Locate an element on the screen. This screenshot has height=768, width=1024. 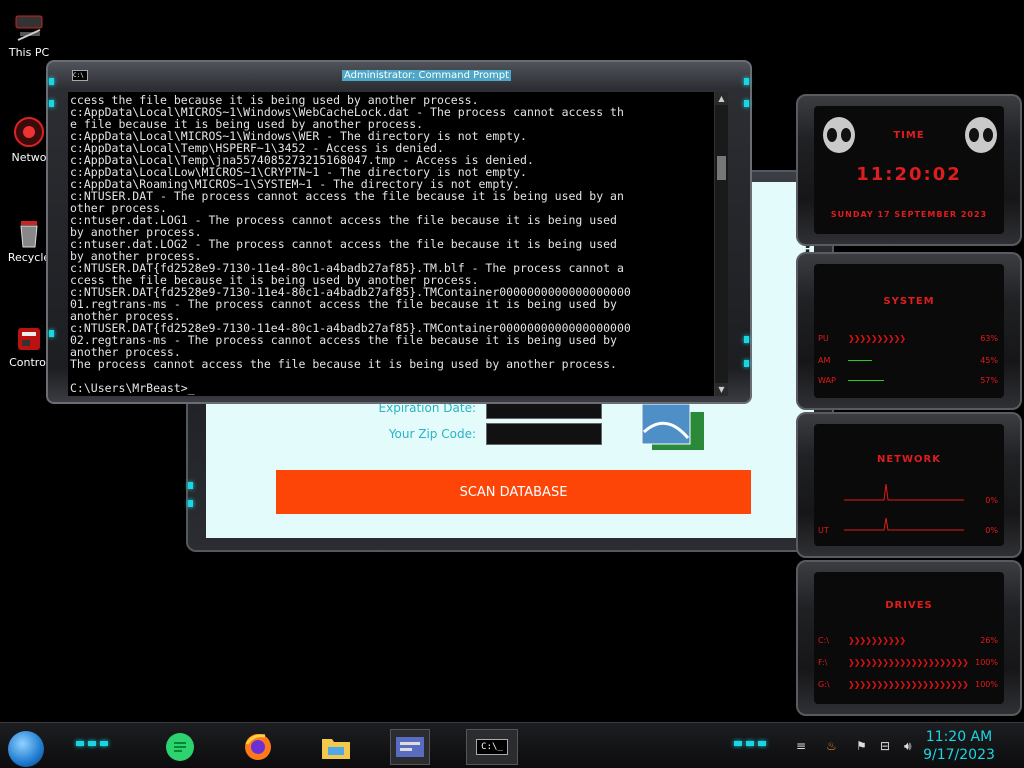
drive-f-row: F:\ ❯❯❯❯❯❯❯❯❯❯❯❯❯❯❯❯❯❯❯❯❯ 100% is located at coordinates (908, 662).